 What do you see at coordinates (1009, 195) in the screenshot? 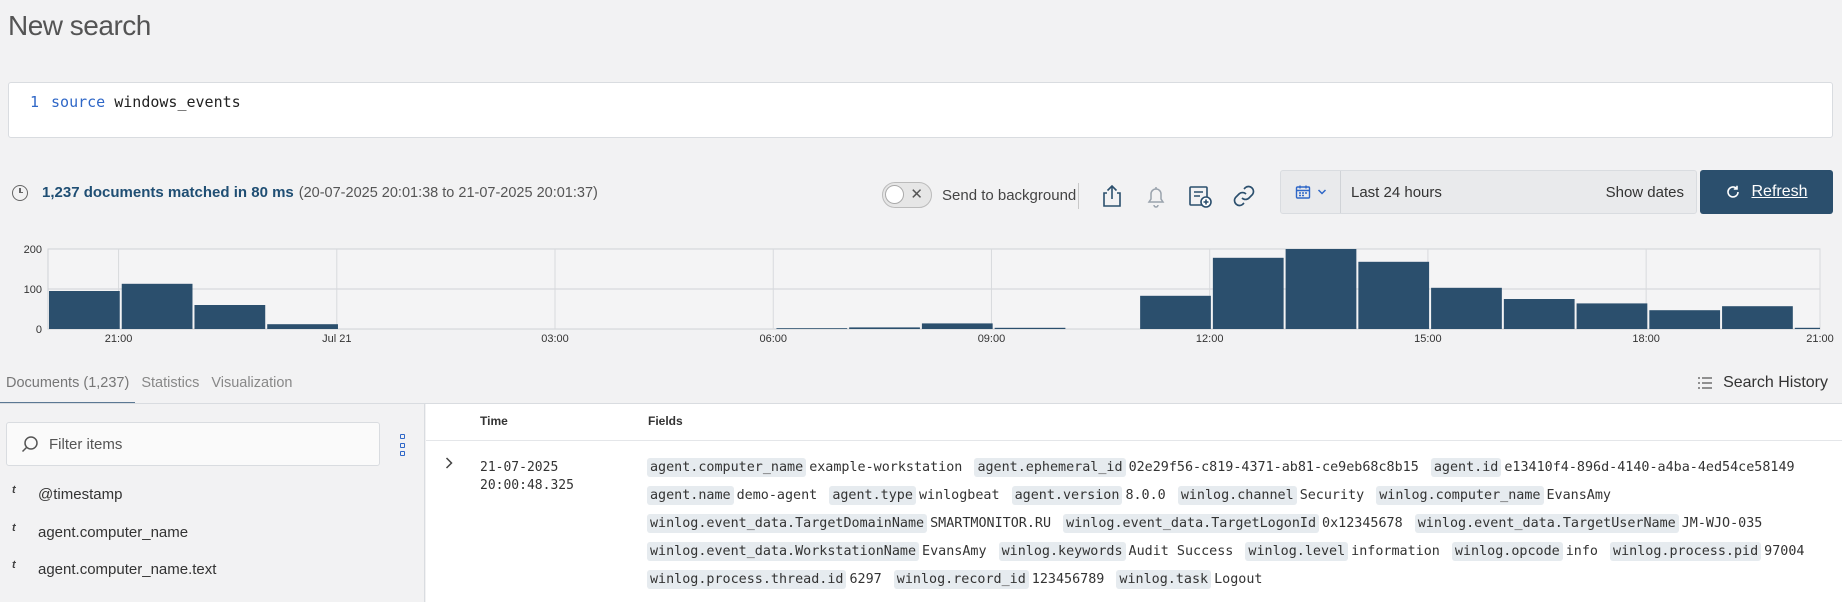
I see `send-to-background-label: Send to background` at bounding box center [1009, 195].